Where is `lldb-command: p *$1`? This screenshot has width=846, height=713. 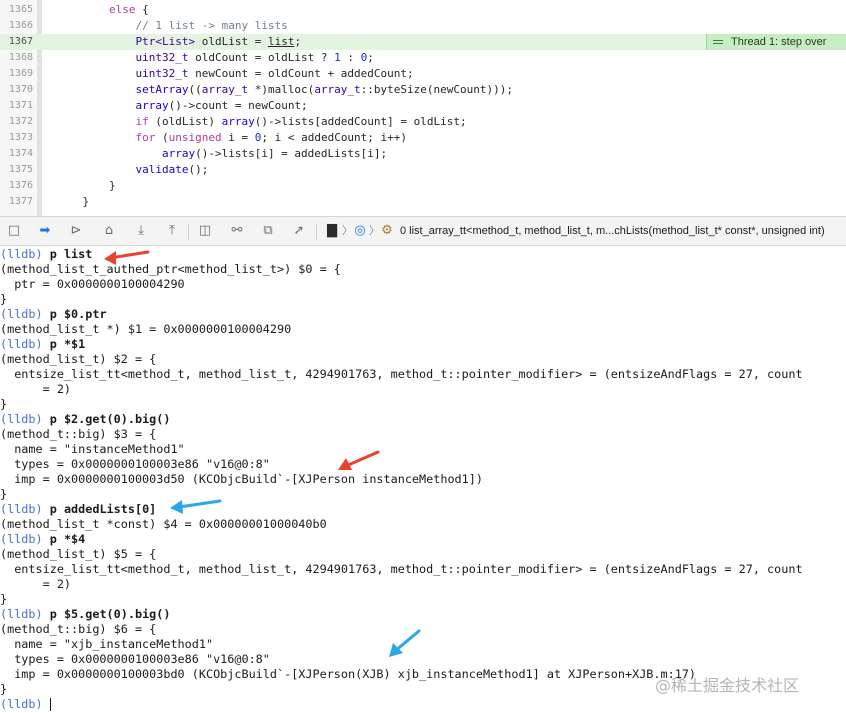
lldb-command: p *$1 is located at coordinates (67, 344).